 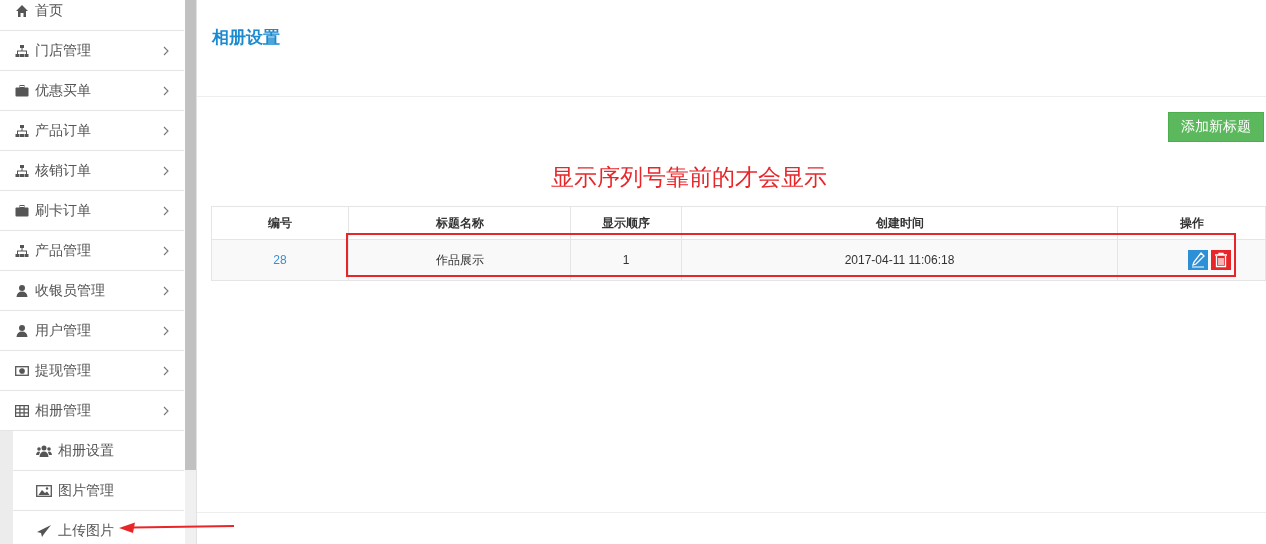 What do you see at coordinates (22, 10) in the screenshot?
I see `home-icon` at bounding box center [22, 10].